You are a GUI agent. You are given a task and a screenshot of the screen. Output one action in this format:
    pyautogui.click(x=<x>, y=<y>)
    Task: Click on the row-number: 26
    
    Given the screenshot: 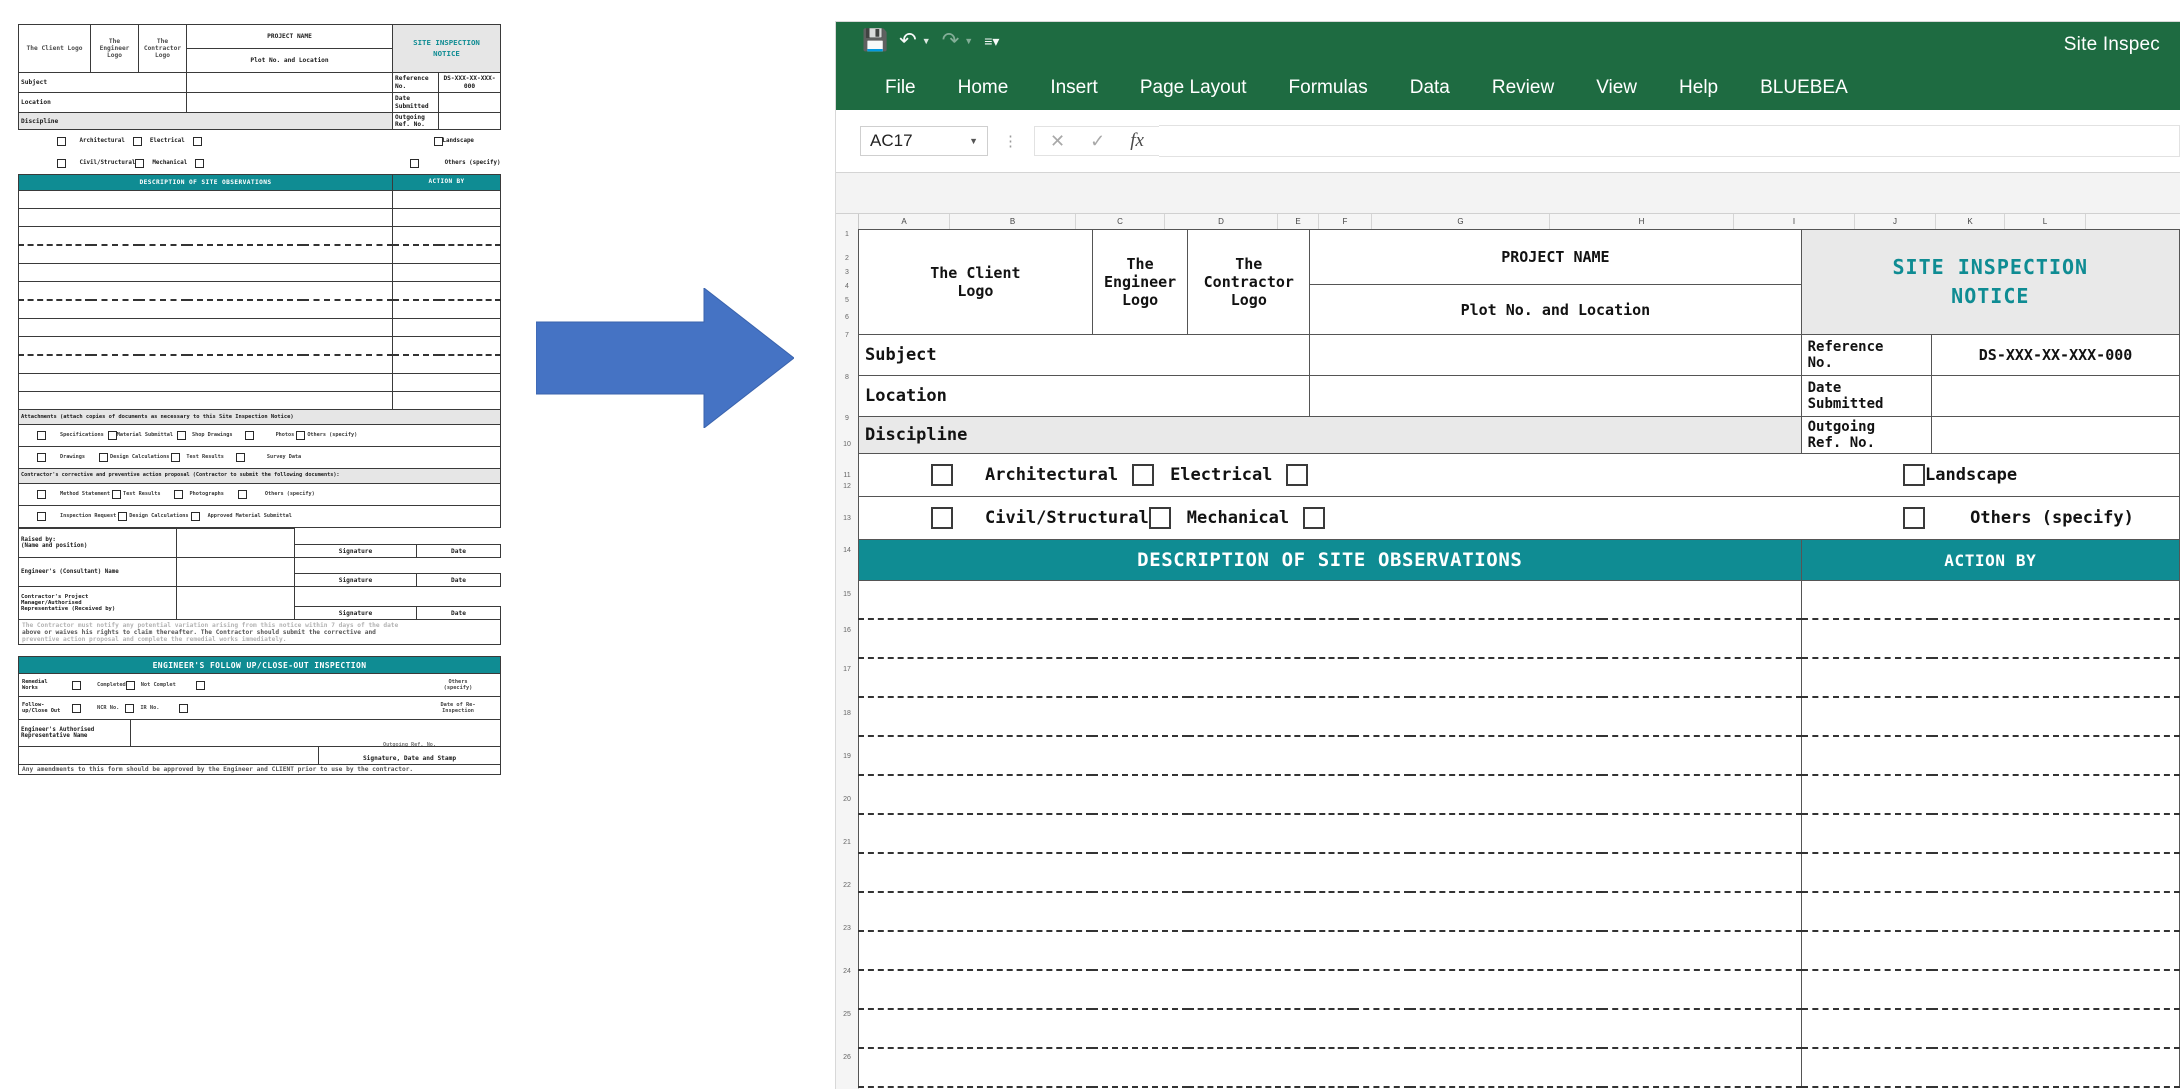 What is the action you would take?
    pyautogui.click(x=847, y=1057)
    